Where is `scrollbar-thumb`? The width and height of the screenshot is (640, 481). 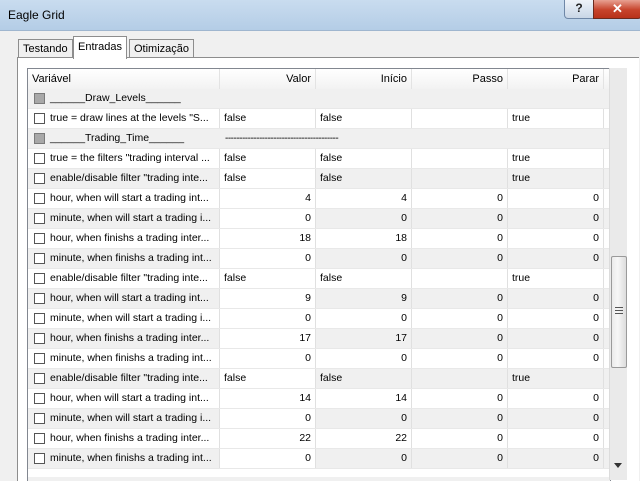 scrollbar-thumb is located at coordinates (619, 312).